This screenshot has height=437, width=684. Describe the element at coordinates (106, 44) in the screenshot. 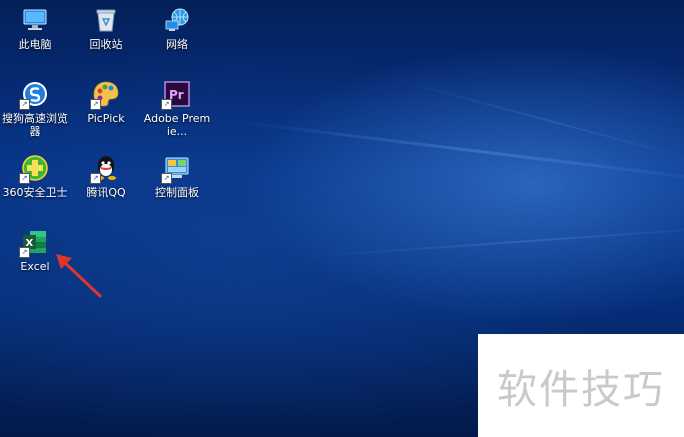

I see `desktop-icon-label: 回收站` at that location.